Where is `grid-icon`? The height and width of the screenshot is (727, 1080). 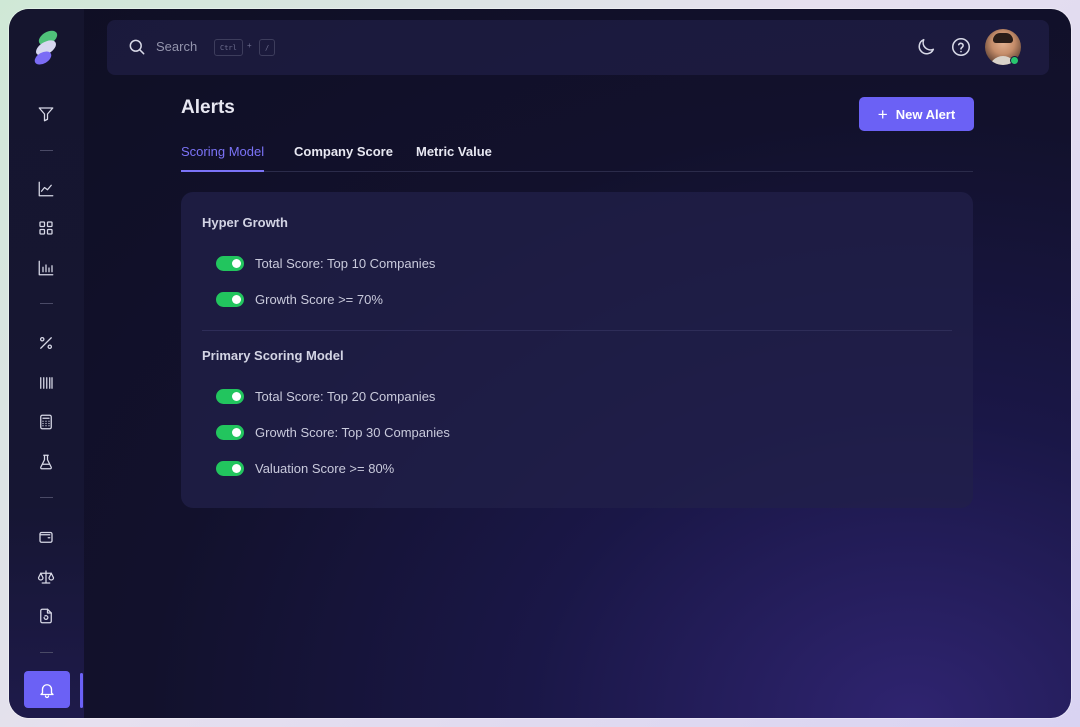
grid-icon is located at coordinates (46, 228).